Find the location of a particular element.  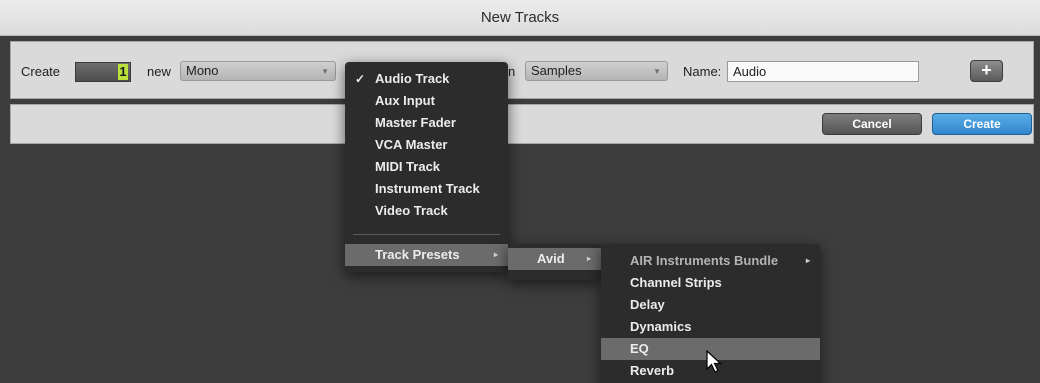

menu-separator is located at coordinates (426, 234).